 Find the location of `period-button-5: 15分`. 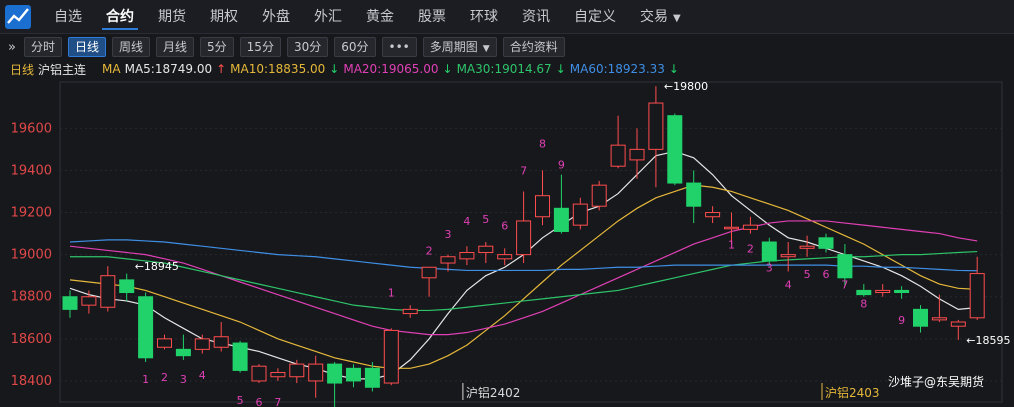

period-button-5: 15分 is located at coordinates (260, 47).